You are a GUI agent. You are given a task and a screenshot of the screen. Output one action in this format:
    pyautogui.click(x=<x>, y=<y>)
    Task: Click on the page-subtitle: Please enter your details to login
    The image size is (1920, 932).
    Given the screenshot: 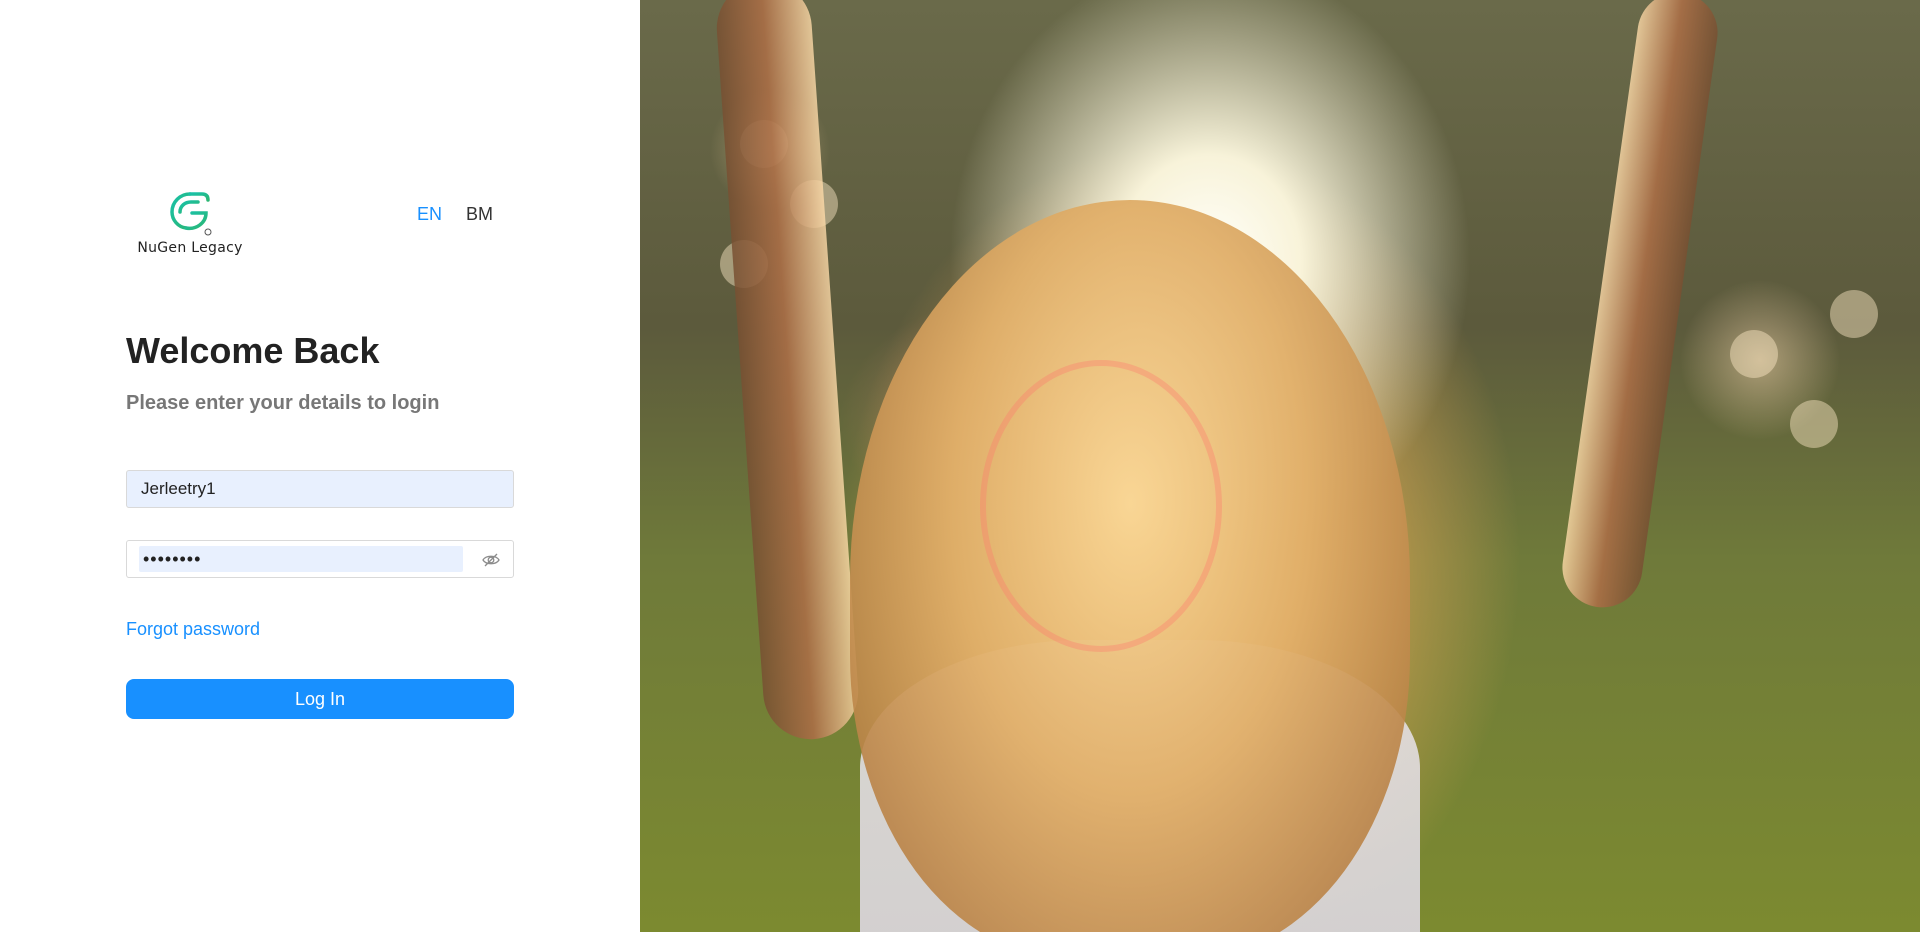 What is the action you would take?
    pyautogui.click(x=283, y=403)
    